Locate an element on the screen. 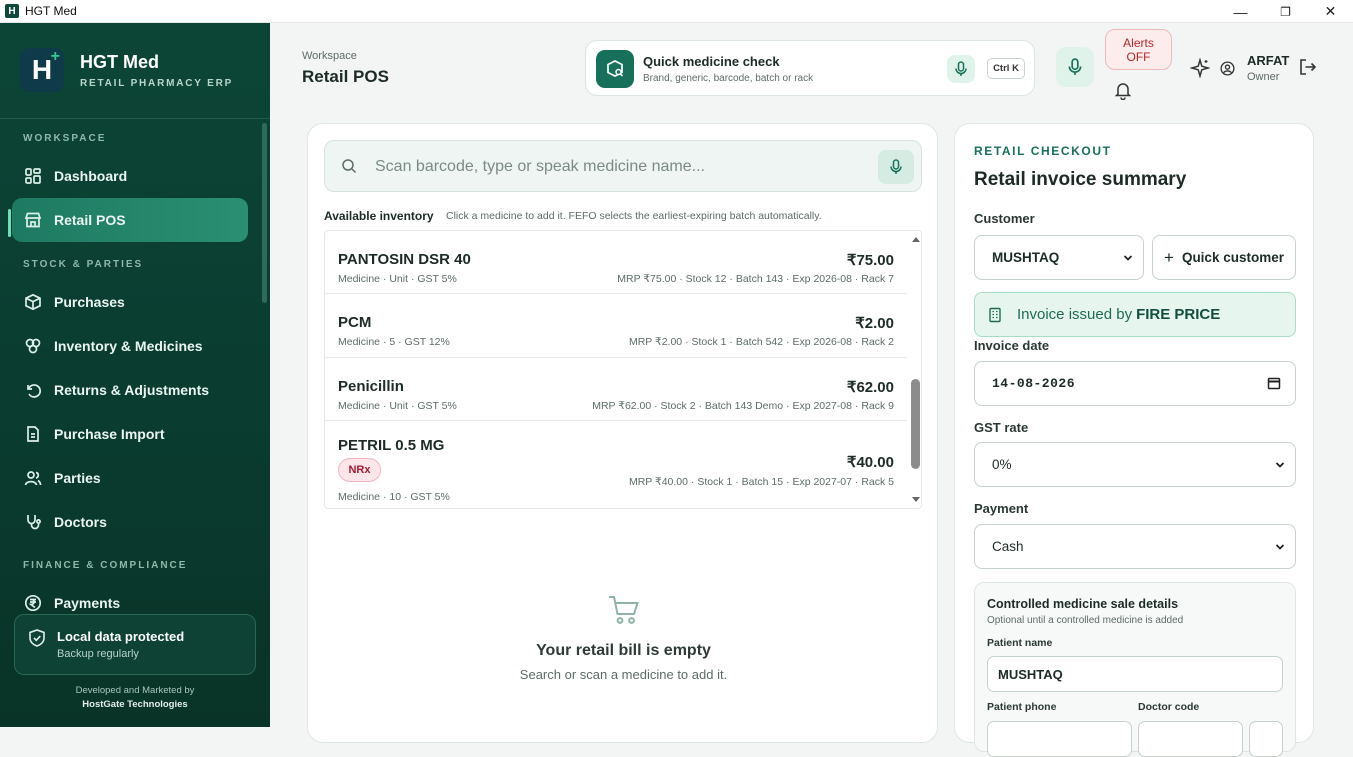  empty-bill-subtitle: Search or scan a medicine to add it. is located at coordinates (623, 674).